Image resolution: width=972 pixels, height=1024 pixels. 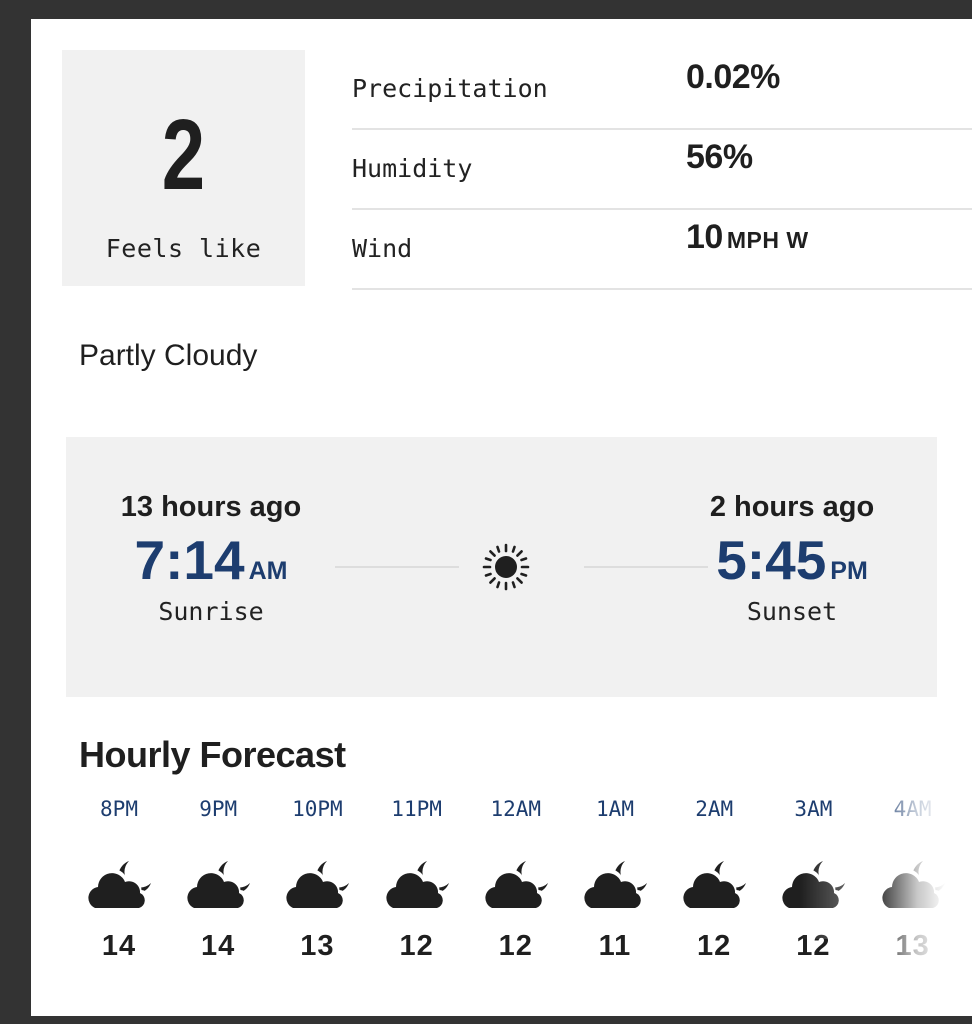 I want to click on hourly-temp: 11, so click(x=615, y=946).